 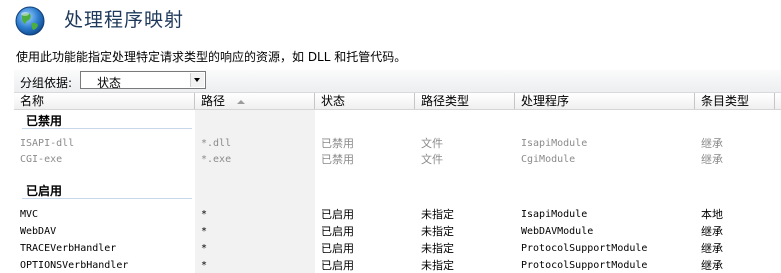 What do you see at coordinates (44, 120) in the screenshot?
I see `group-header-disabled: 已禁用` at bounding box center [44, 120].